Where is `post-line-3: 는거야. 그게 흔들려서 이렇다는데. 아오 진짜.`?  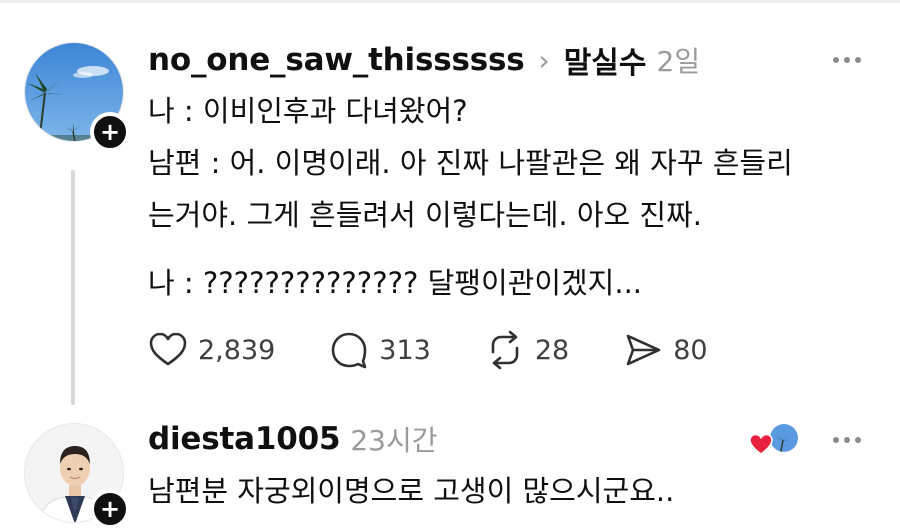 post-line-3: 는거야. 그게 흔들려서 이렇다는데. 아오 진짜. is located at coordinates (425, 215).